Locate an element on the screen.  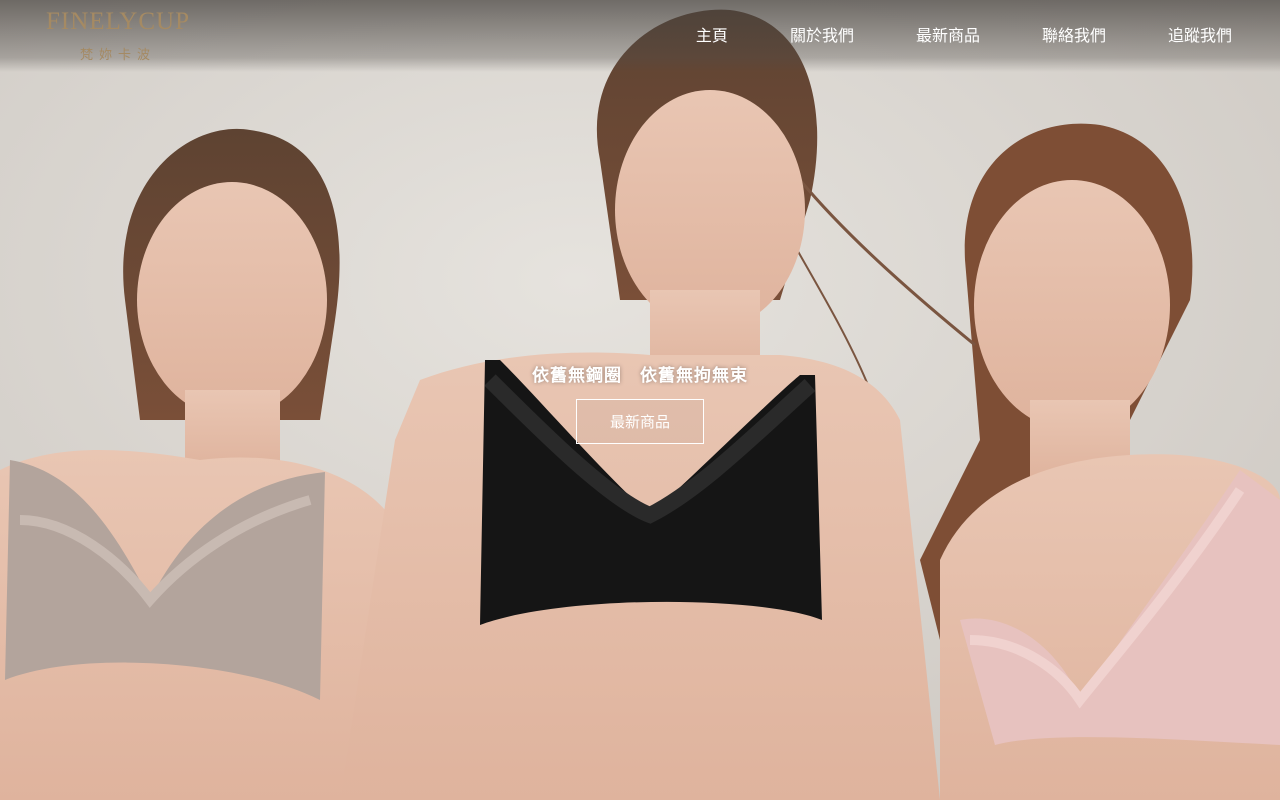
nav-item-products: 最新商品 is located at coordinates (948, 36).